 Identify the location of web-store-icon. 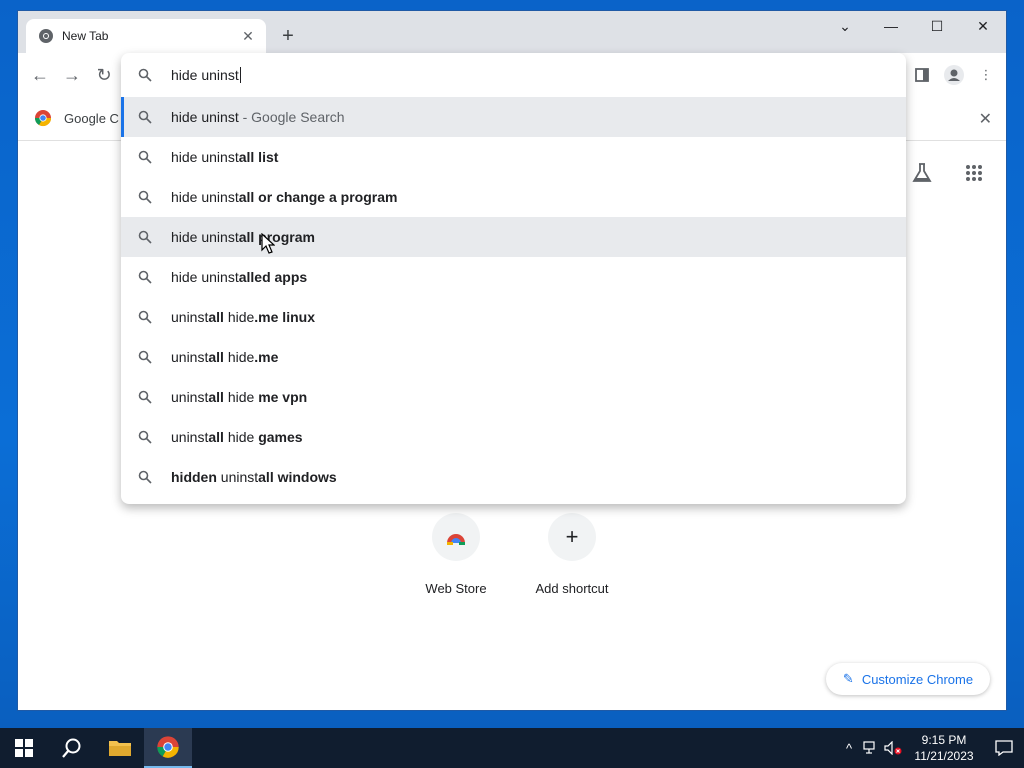
(456, 537).